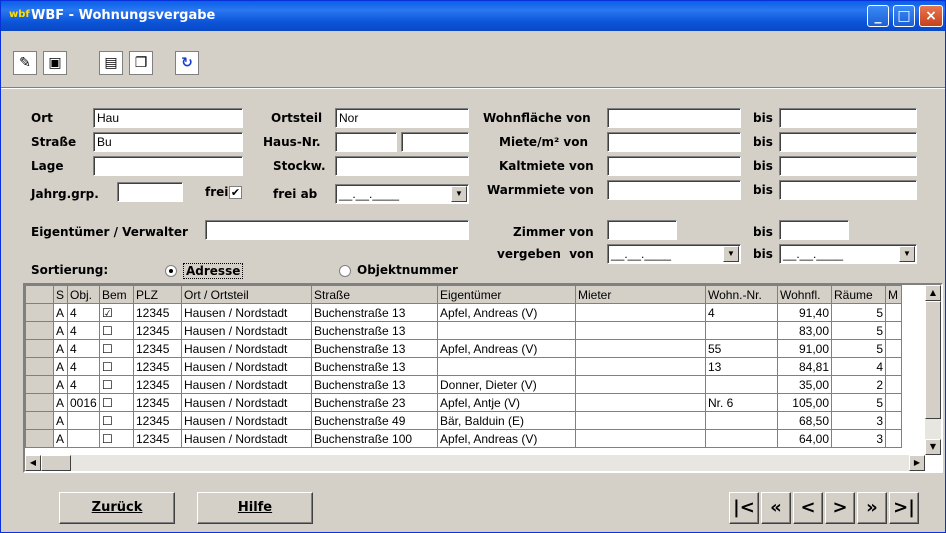 The height and width of the screenshot is (533, 946). What do you see at coordinates (744, 508) in the screenshot?
I see `nav-first-button: |<` at bounding box center [744, 508].